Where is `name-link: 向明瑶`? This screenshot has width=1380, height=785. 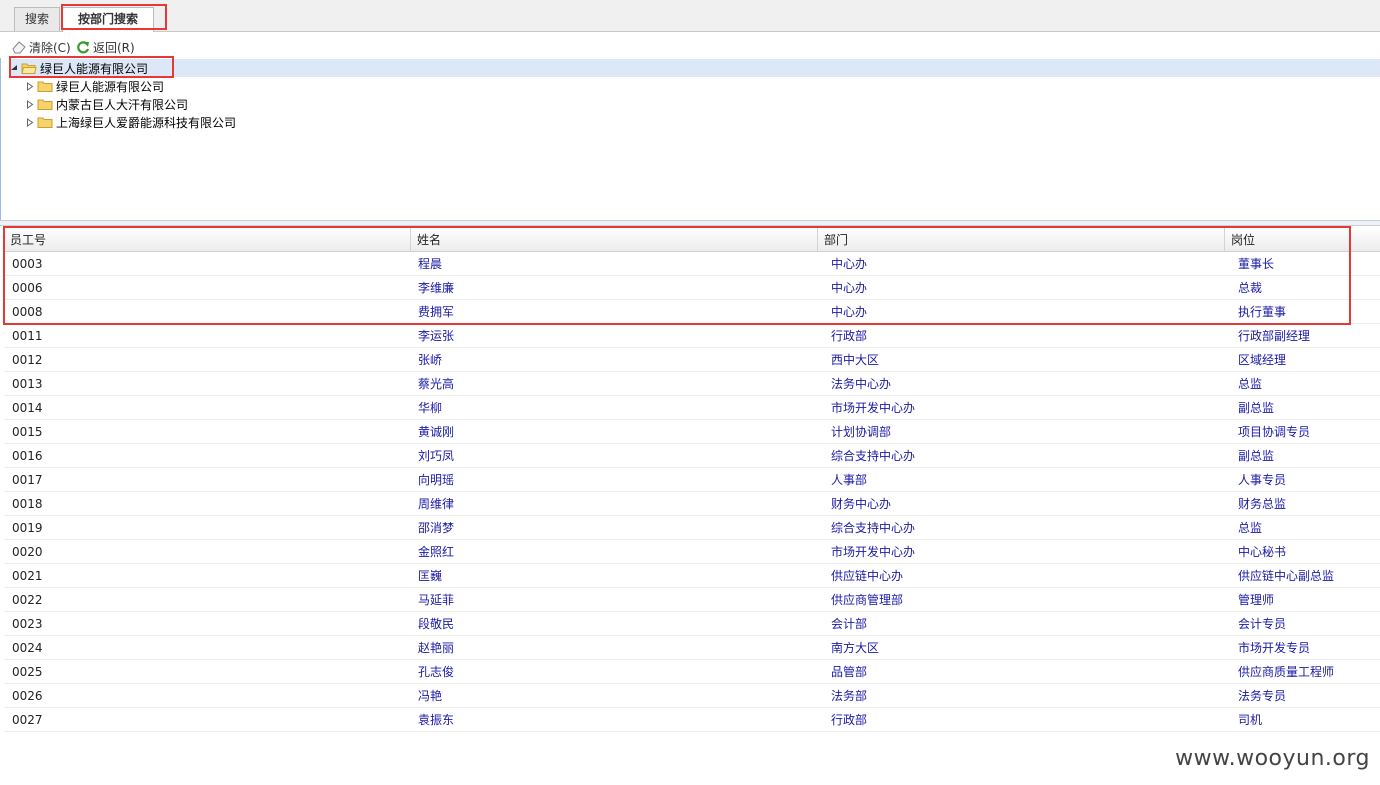 name-link: 向明瑶 is located at coordinates (436, 480).